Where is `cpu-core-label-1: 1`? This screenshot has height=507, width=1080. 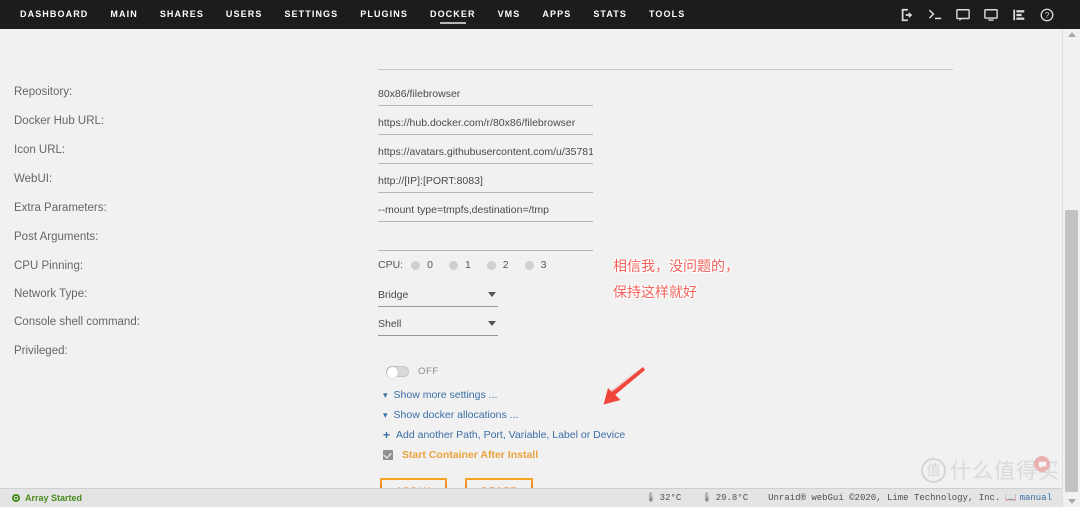
cpu-core-label-1: 1 is located at coordinates (467, 265).